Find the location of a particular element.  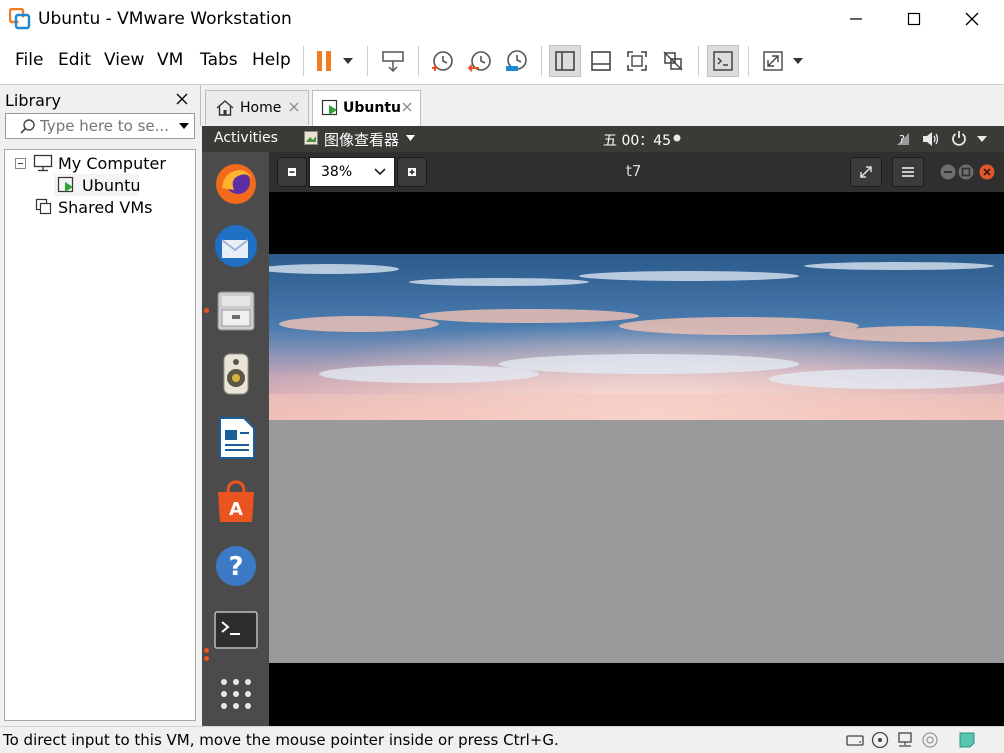

tab-home-close-button is located at coordinates (294, 106).